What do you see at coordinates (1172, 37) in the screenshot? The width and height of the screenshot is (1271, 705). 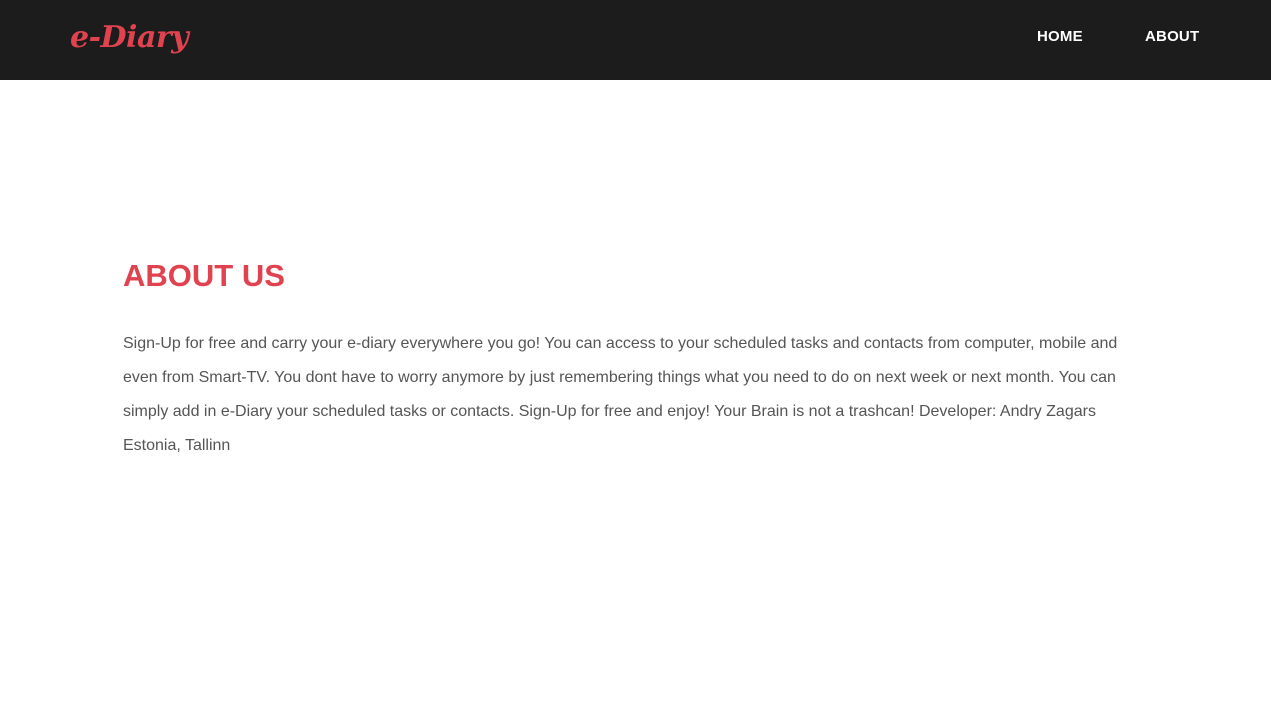 I see `nav-link-about: ABOUT` at bounding box center [1172, 37].